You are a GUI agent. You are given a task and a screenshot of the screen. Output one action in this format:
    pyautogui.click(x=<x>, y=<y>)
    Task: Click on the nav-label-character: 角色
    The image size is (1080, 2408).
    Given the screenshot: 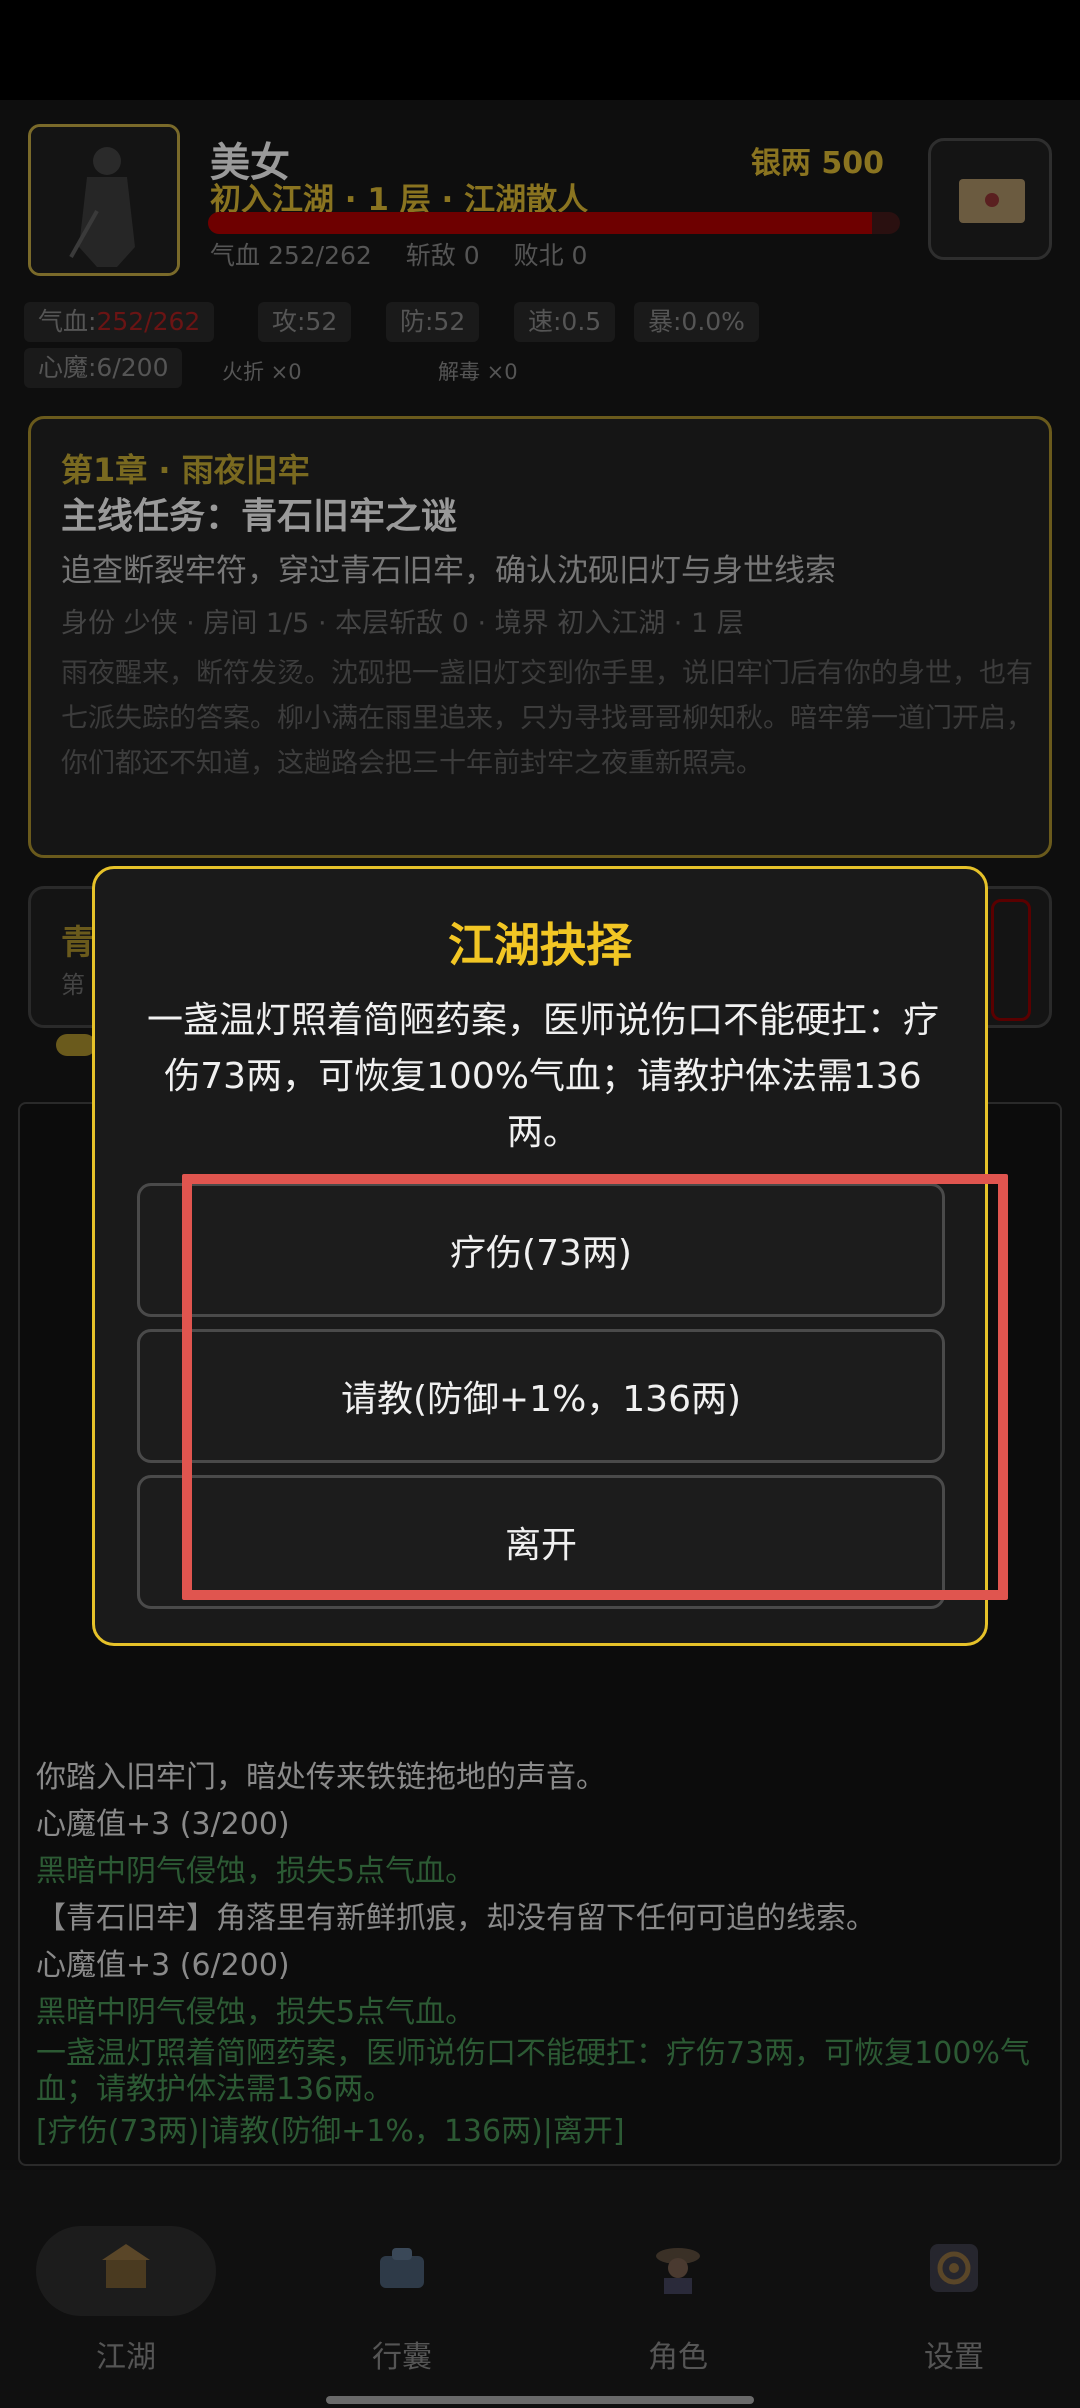 What is the action you would take?
    pyautogui.click(x=678, y=2357)
    